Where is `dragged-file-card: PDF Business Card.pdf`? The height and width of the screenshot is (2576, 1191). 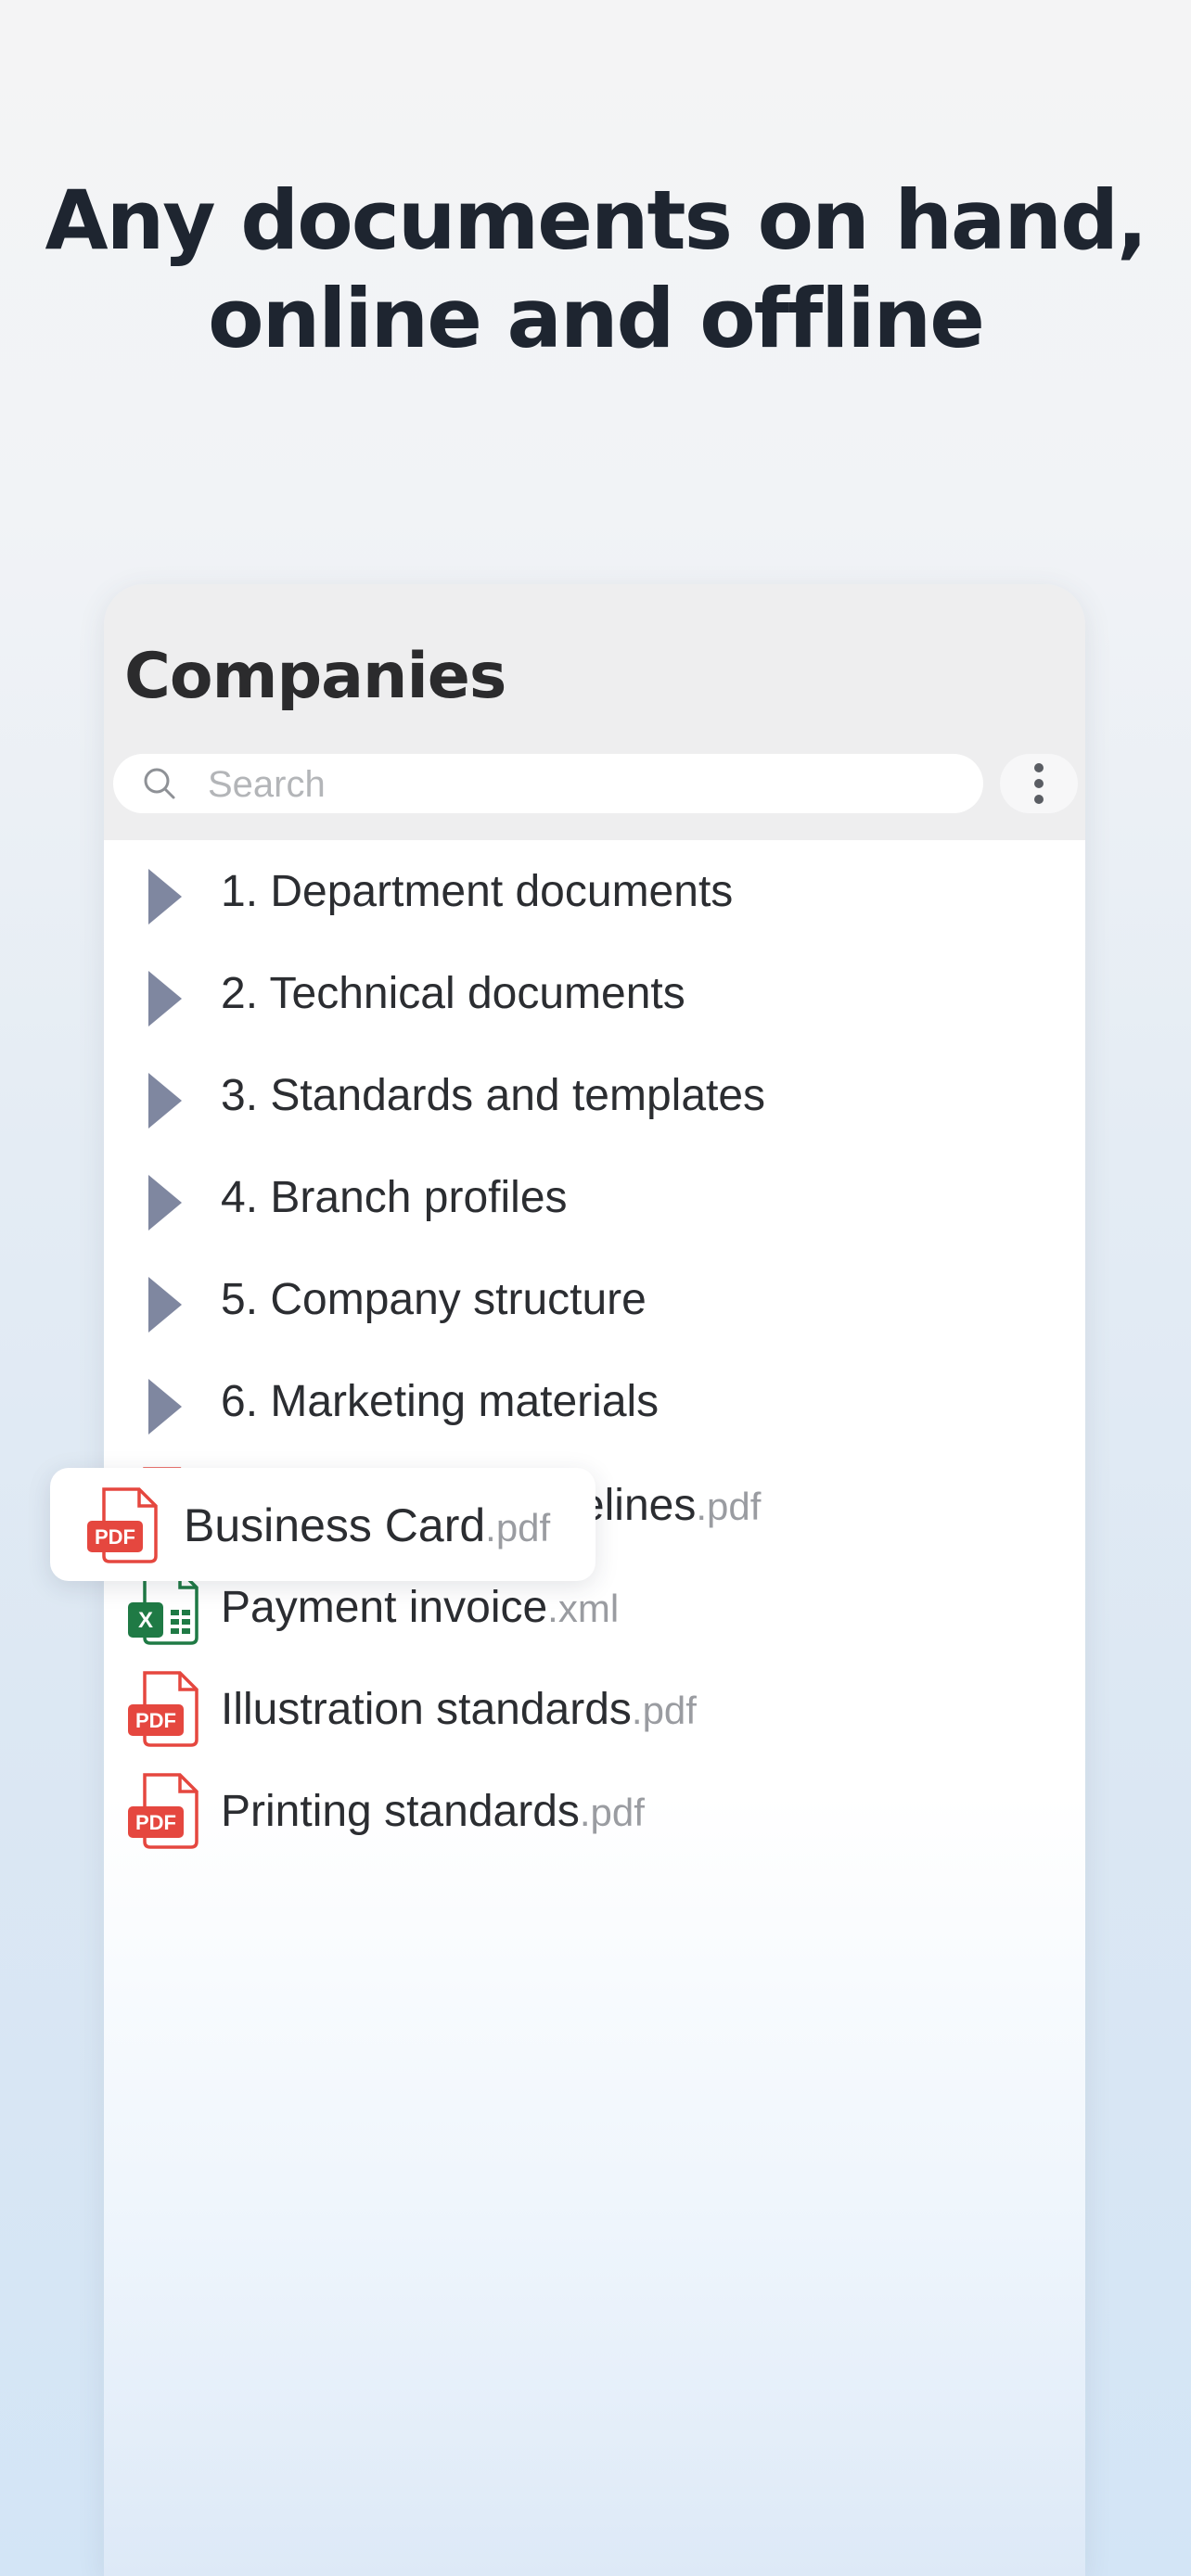 dragged-file-card: PDF Business Card.pdf is located at coordinates (323, 1525).